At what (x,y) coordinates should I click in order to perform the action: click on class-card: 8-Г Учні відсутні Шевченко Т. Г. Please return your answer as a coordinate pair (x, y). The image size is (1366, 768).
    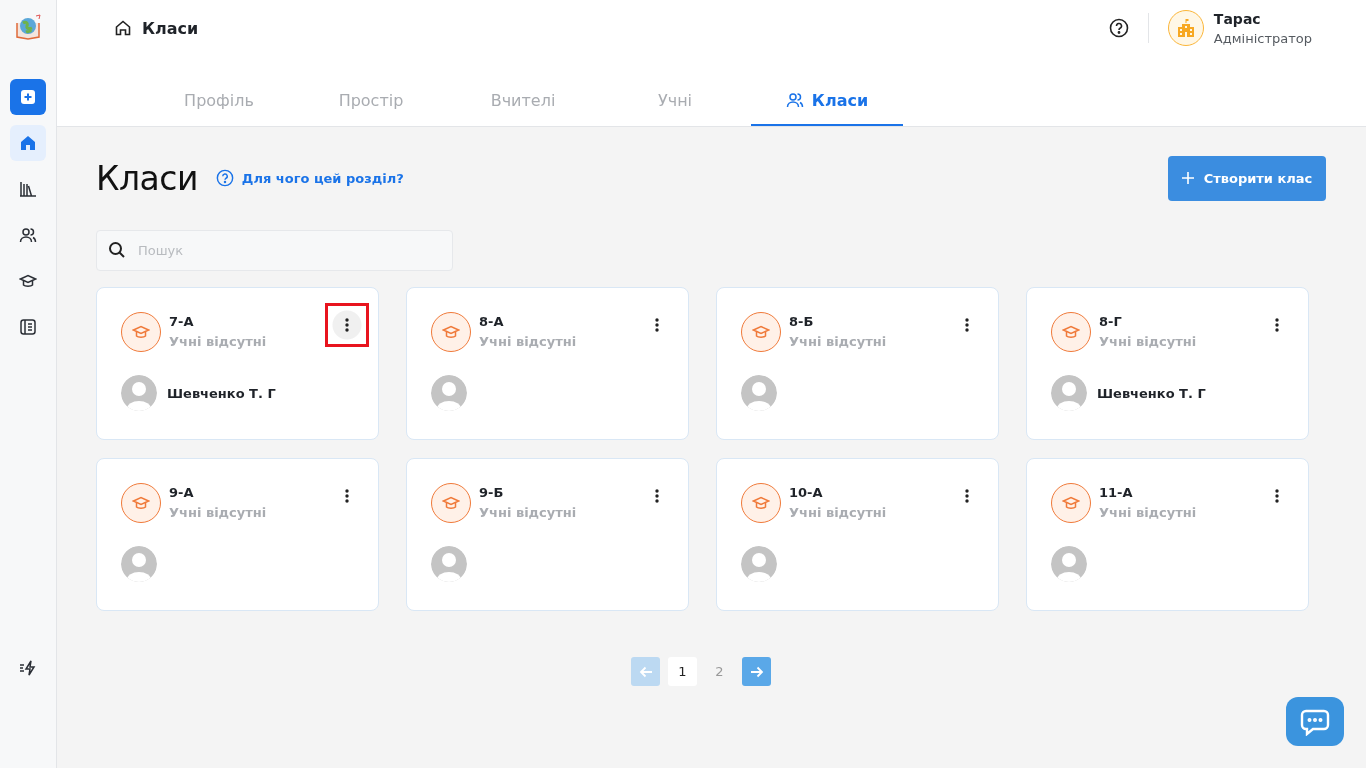
    Looking at the image, I should click on (1167, 363).